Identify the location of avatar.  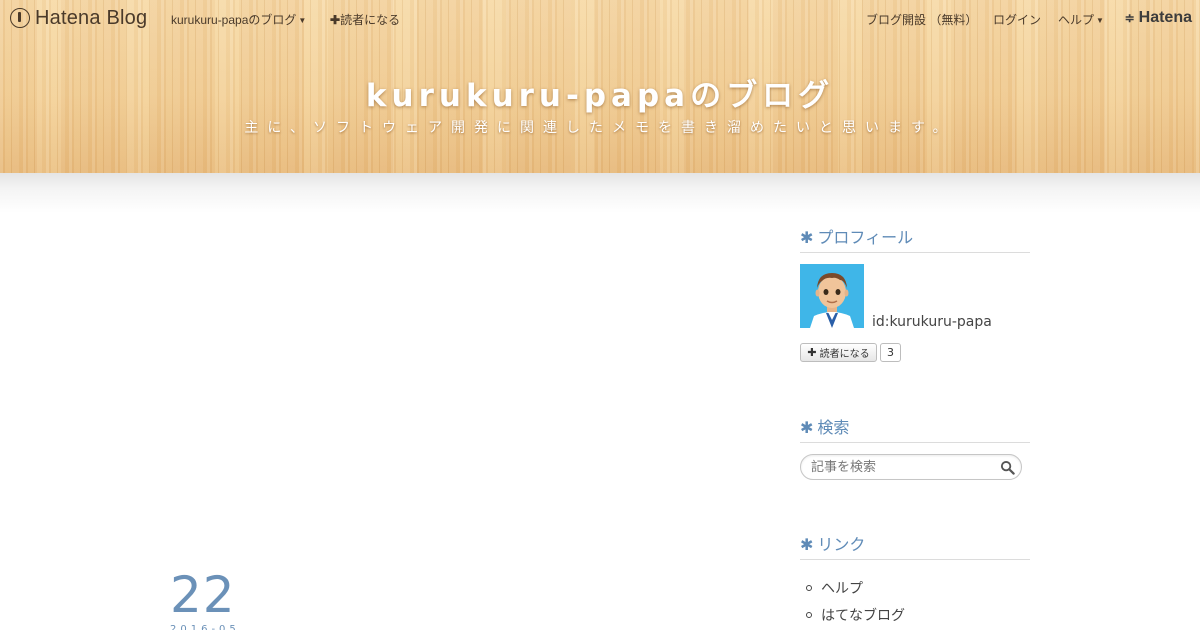
(832, 296).